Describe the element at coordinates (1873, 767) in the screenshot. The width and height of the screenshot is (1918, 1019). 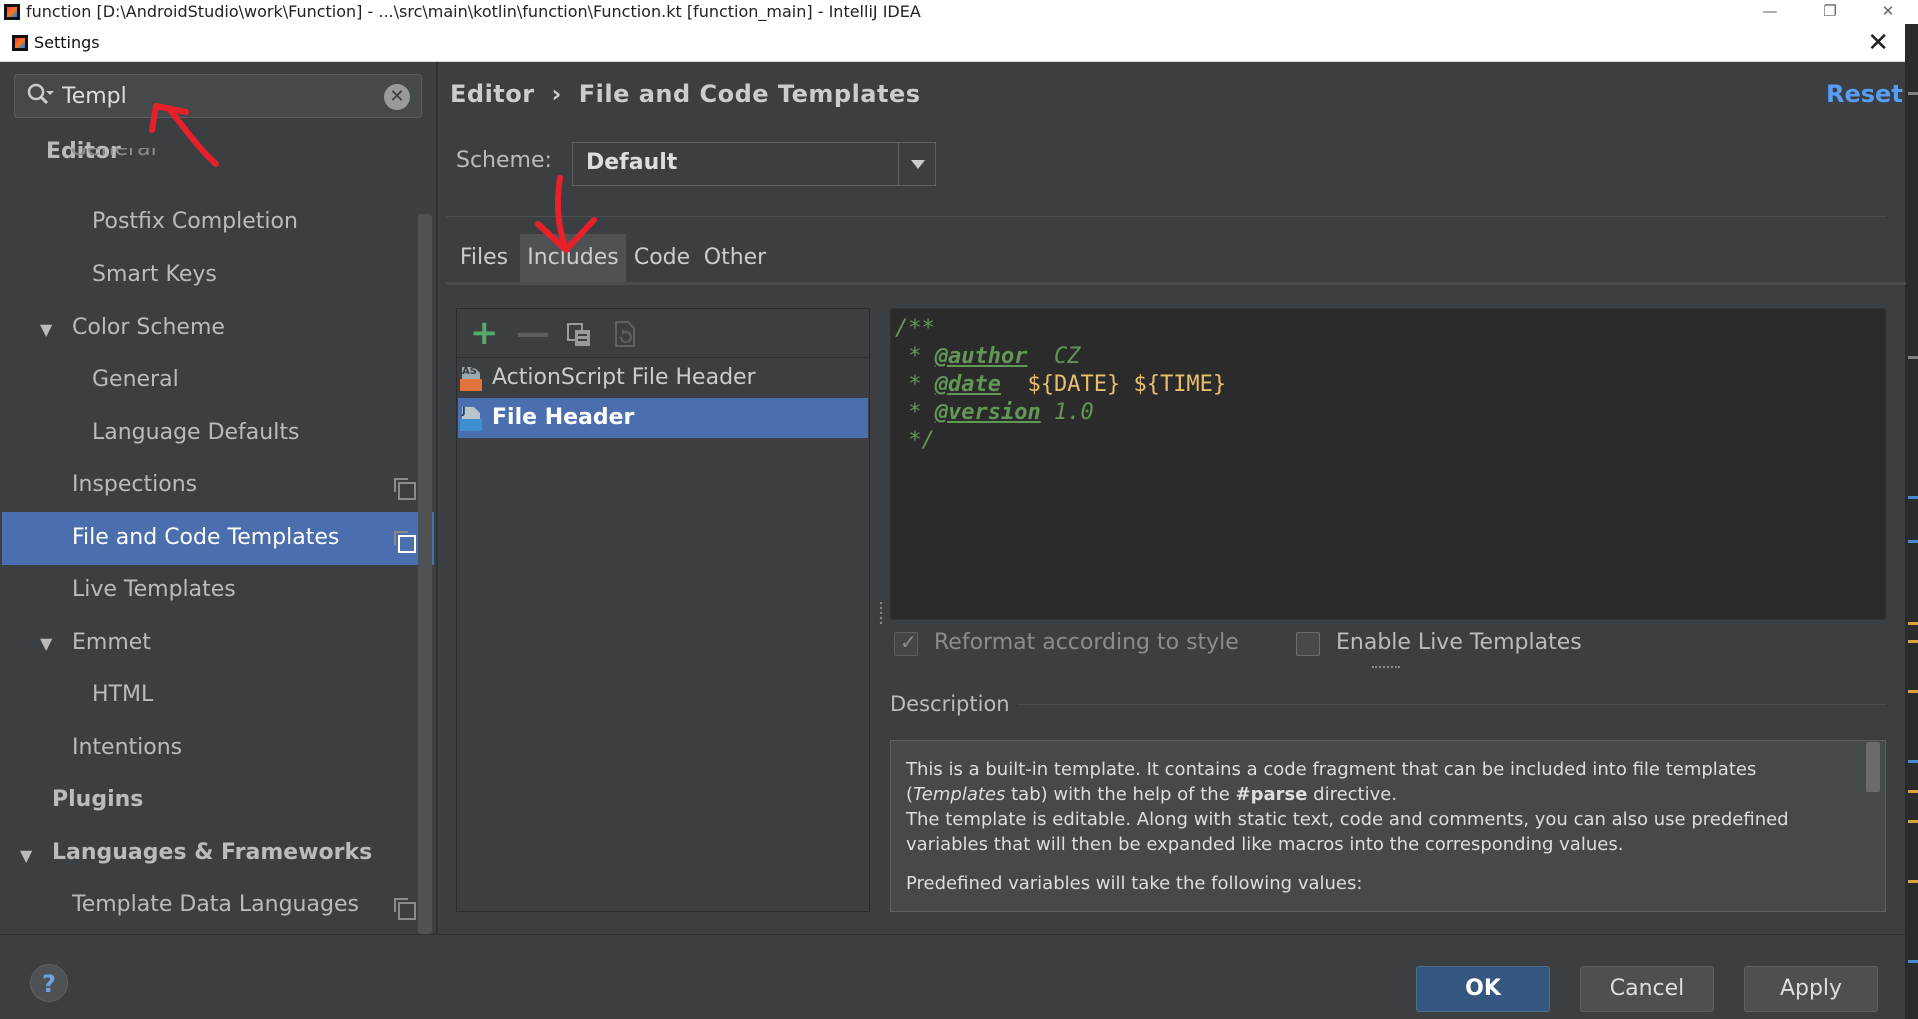
I see `description-scrollbar` at that location.